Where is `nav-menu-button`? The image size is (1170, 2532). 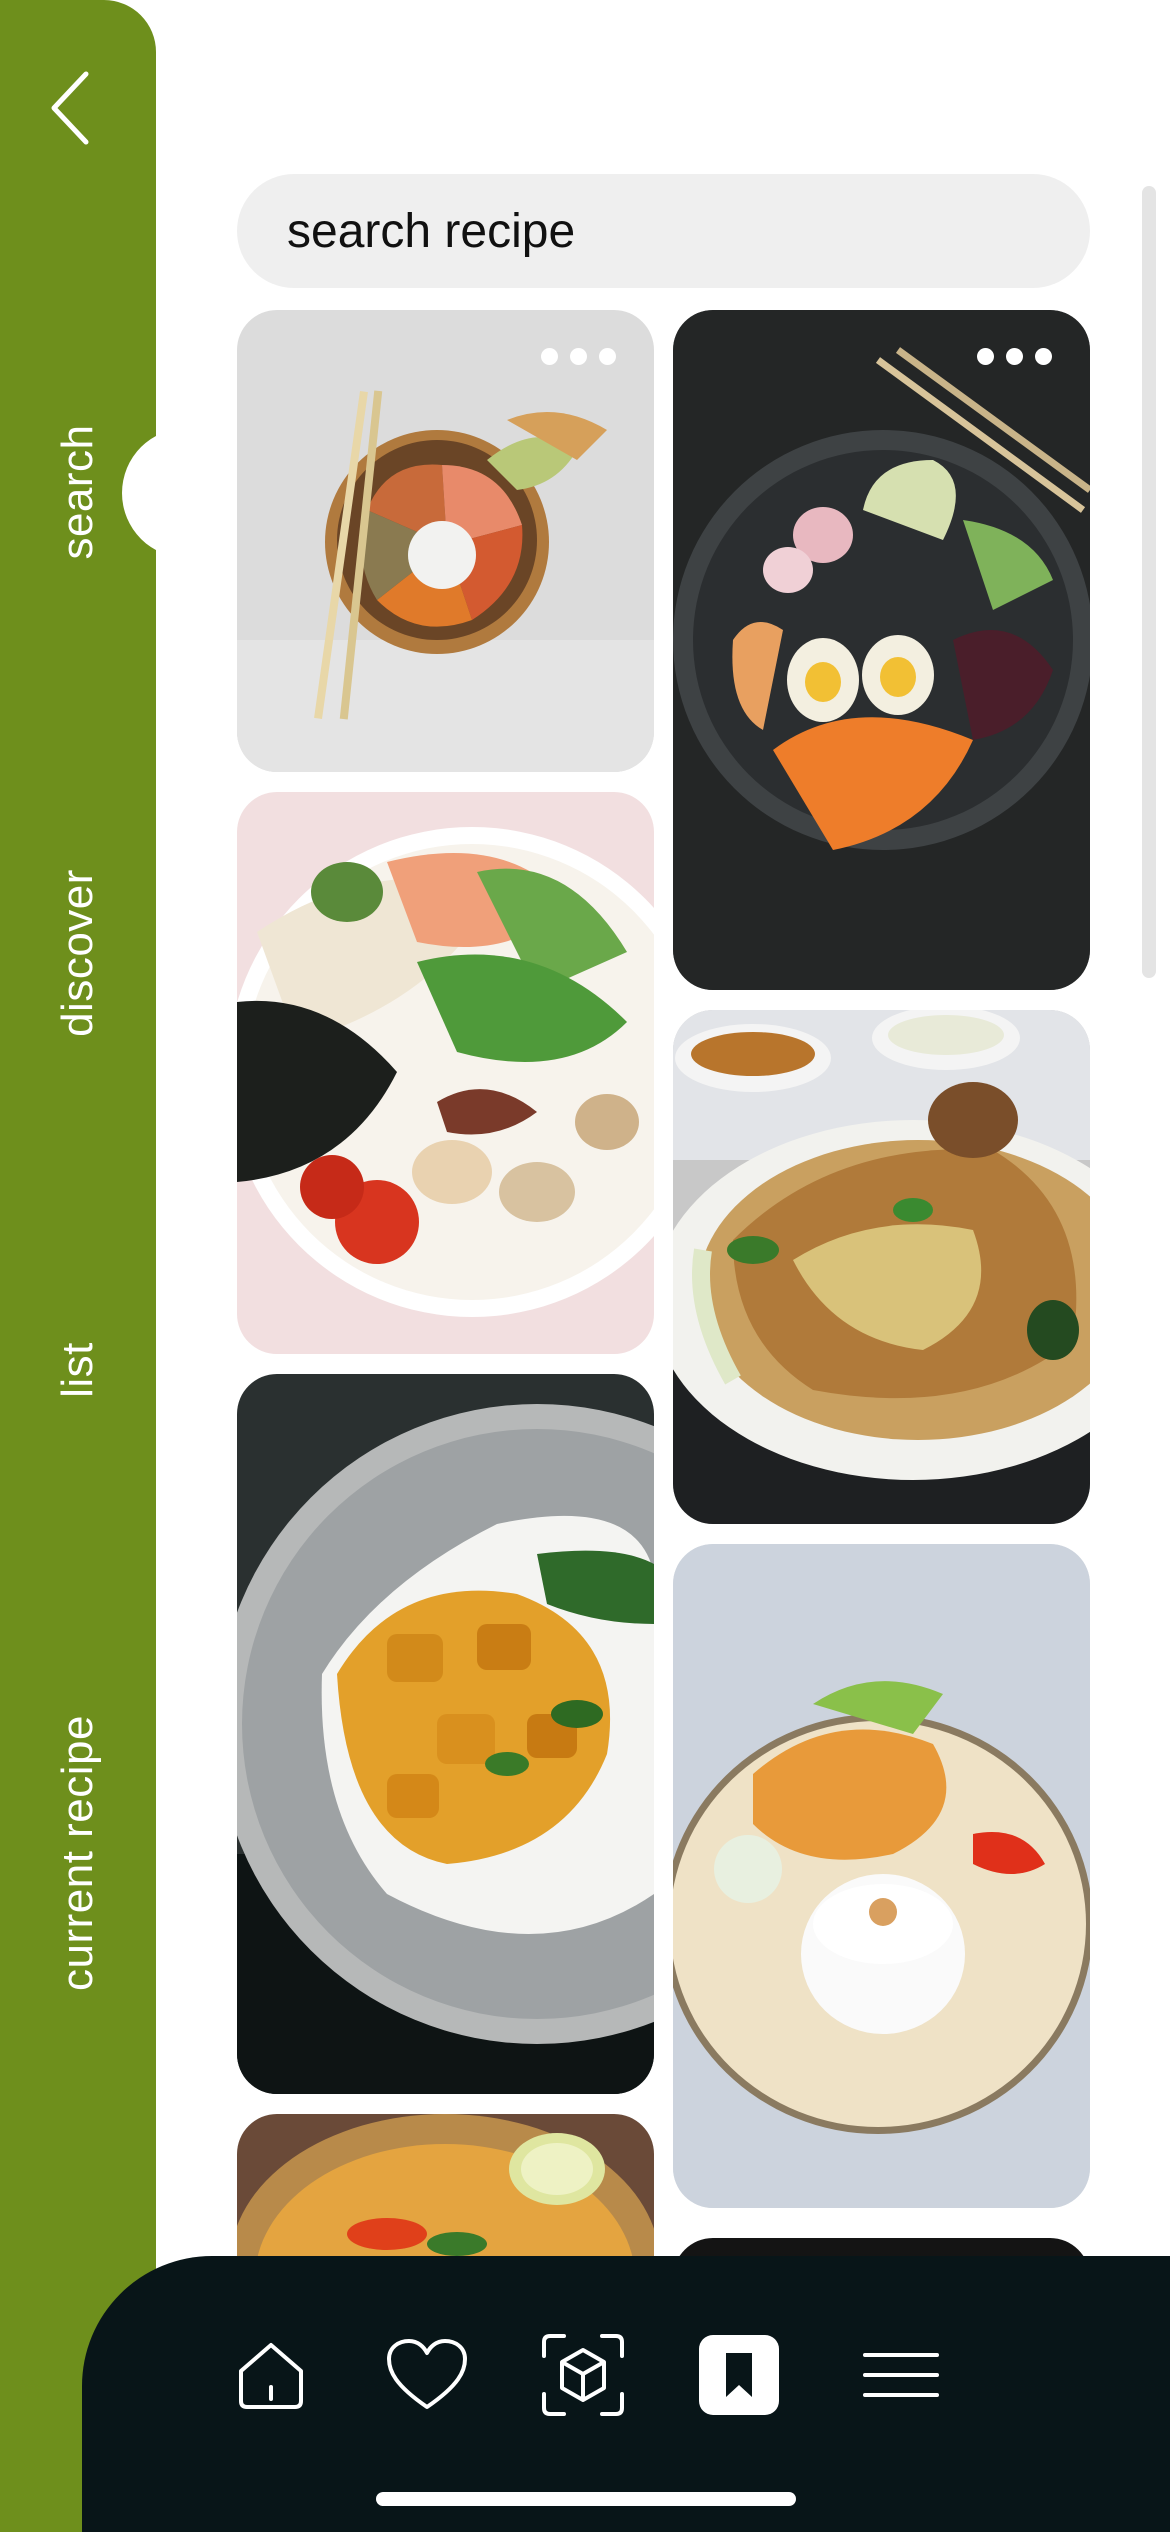
nav-menu-button is located at coordinates (901, 2375).